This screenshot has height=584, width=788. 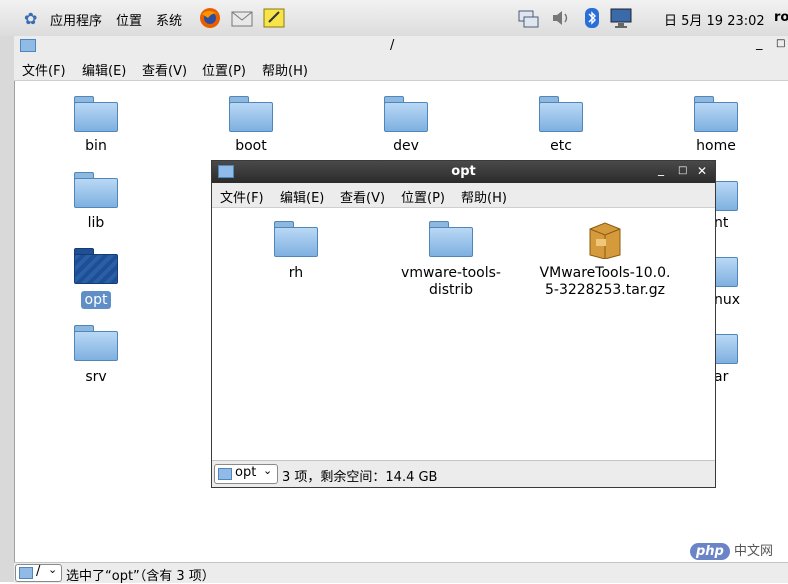 What do you see at coordinates (7, 309) in the screenshot?
I see `window-left-border` at bounding box center [7, 309].